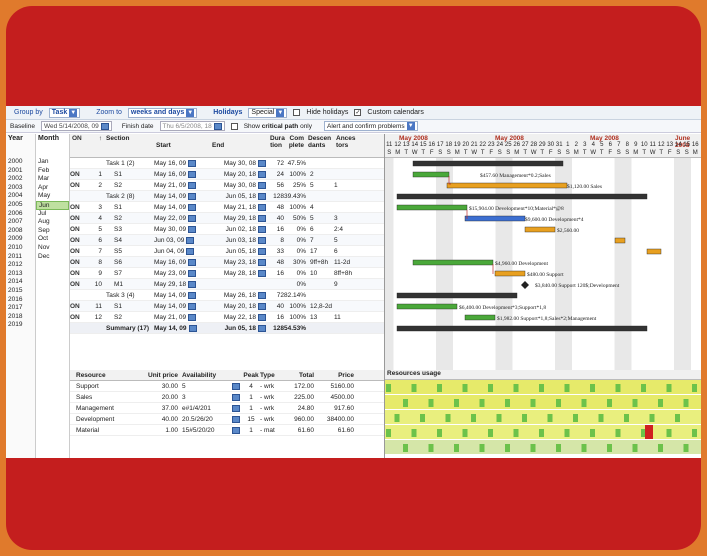 This screenshot has height=556, width=707. What do you see at coordinates (239, 218) in the screenshot?
I see `end-cell: May 29, 18` at bounding box center [239, 218].